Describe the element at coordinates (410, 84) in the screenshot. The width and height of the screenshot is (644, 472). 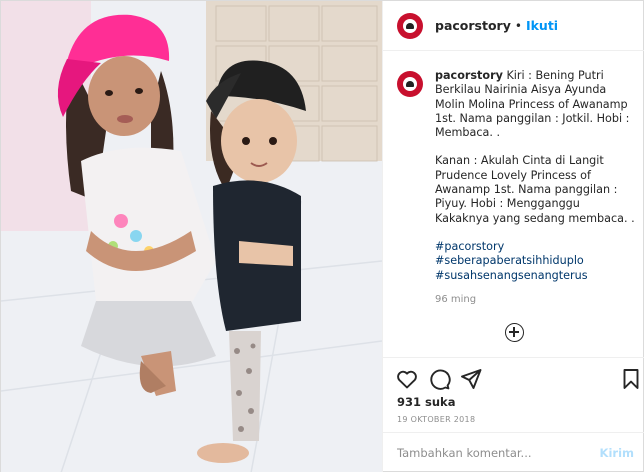
I see `caption-avatar` at that location.